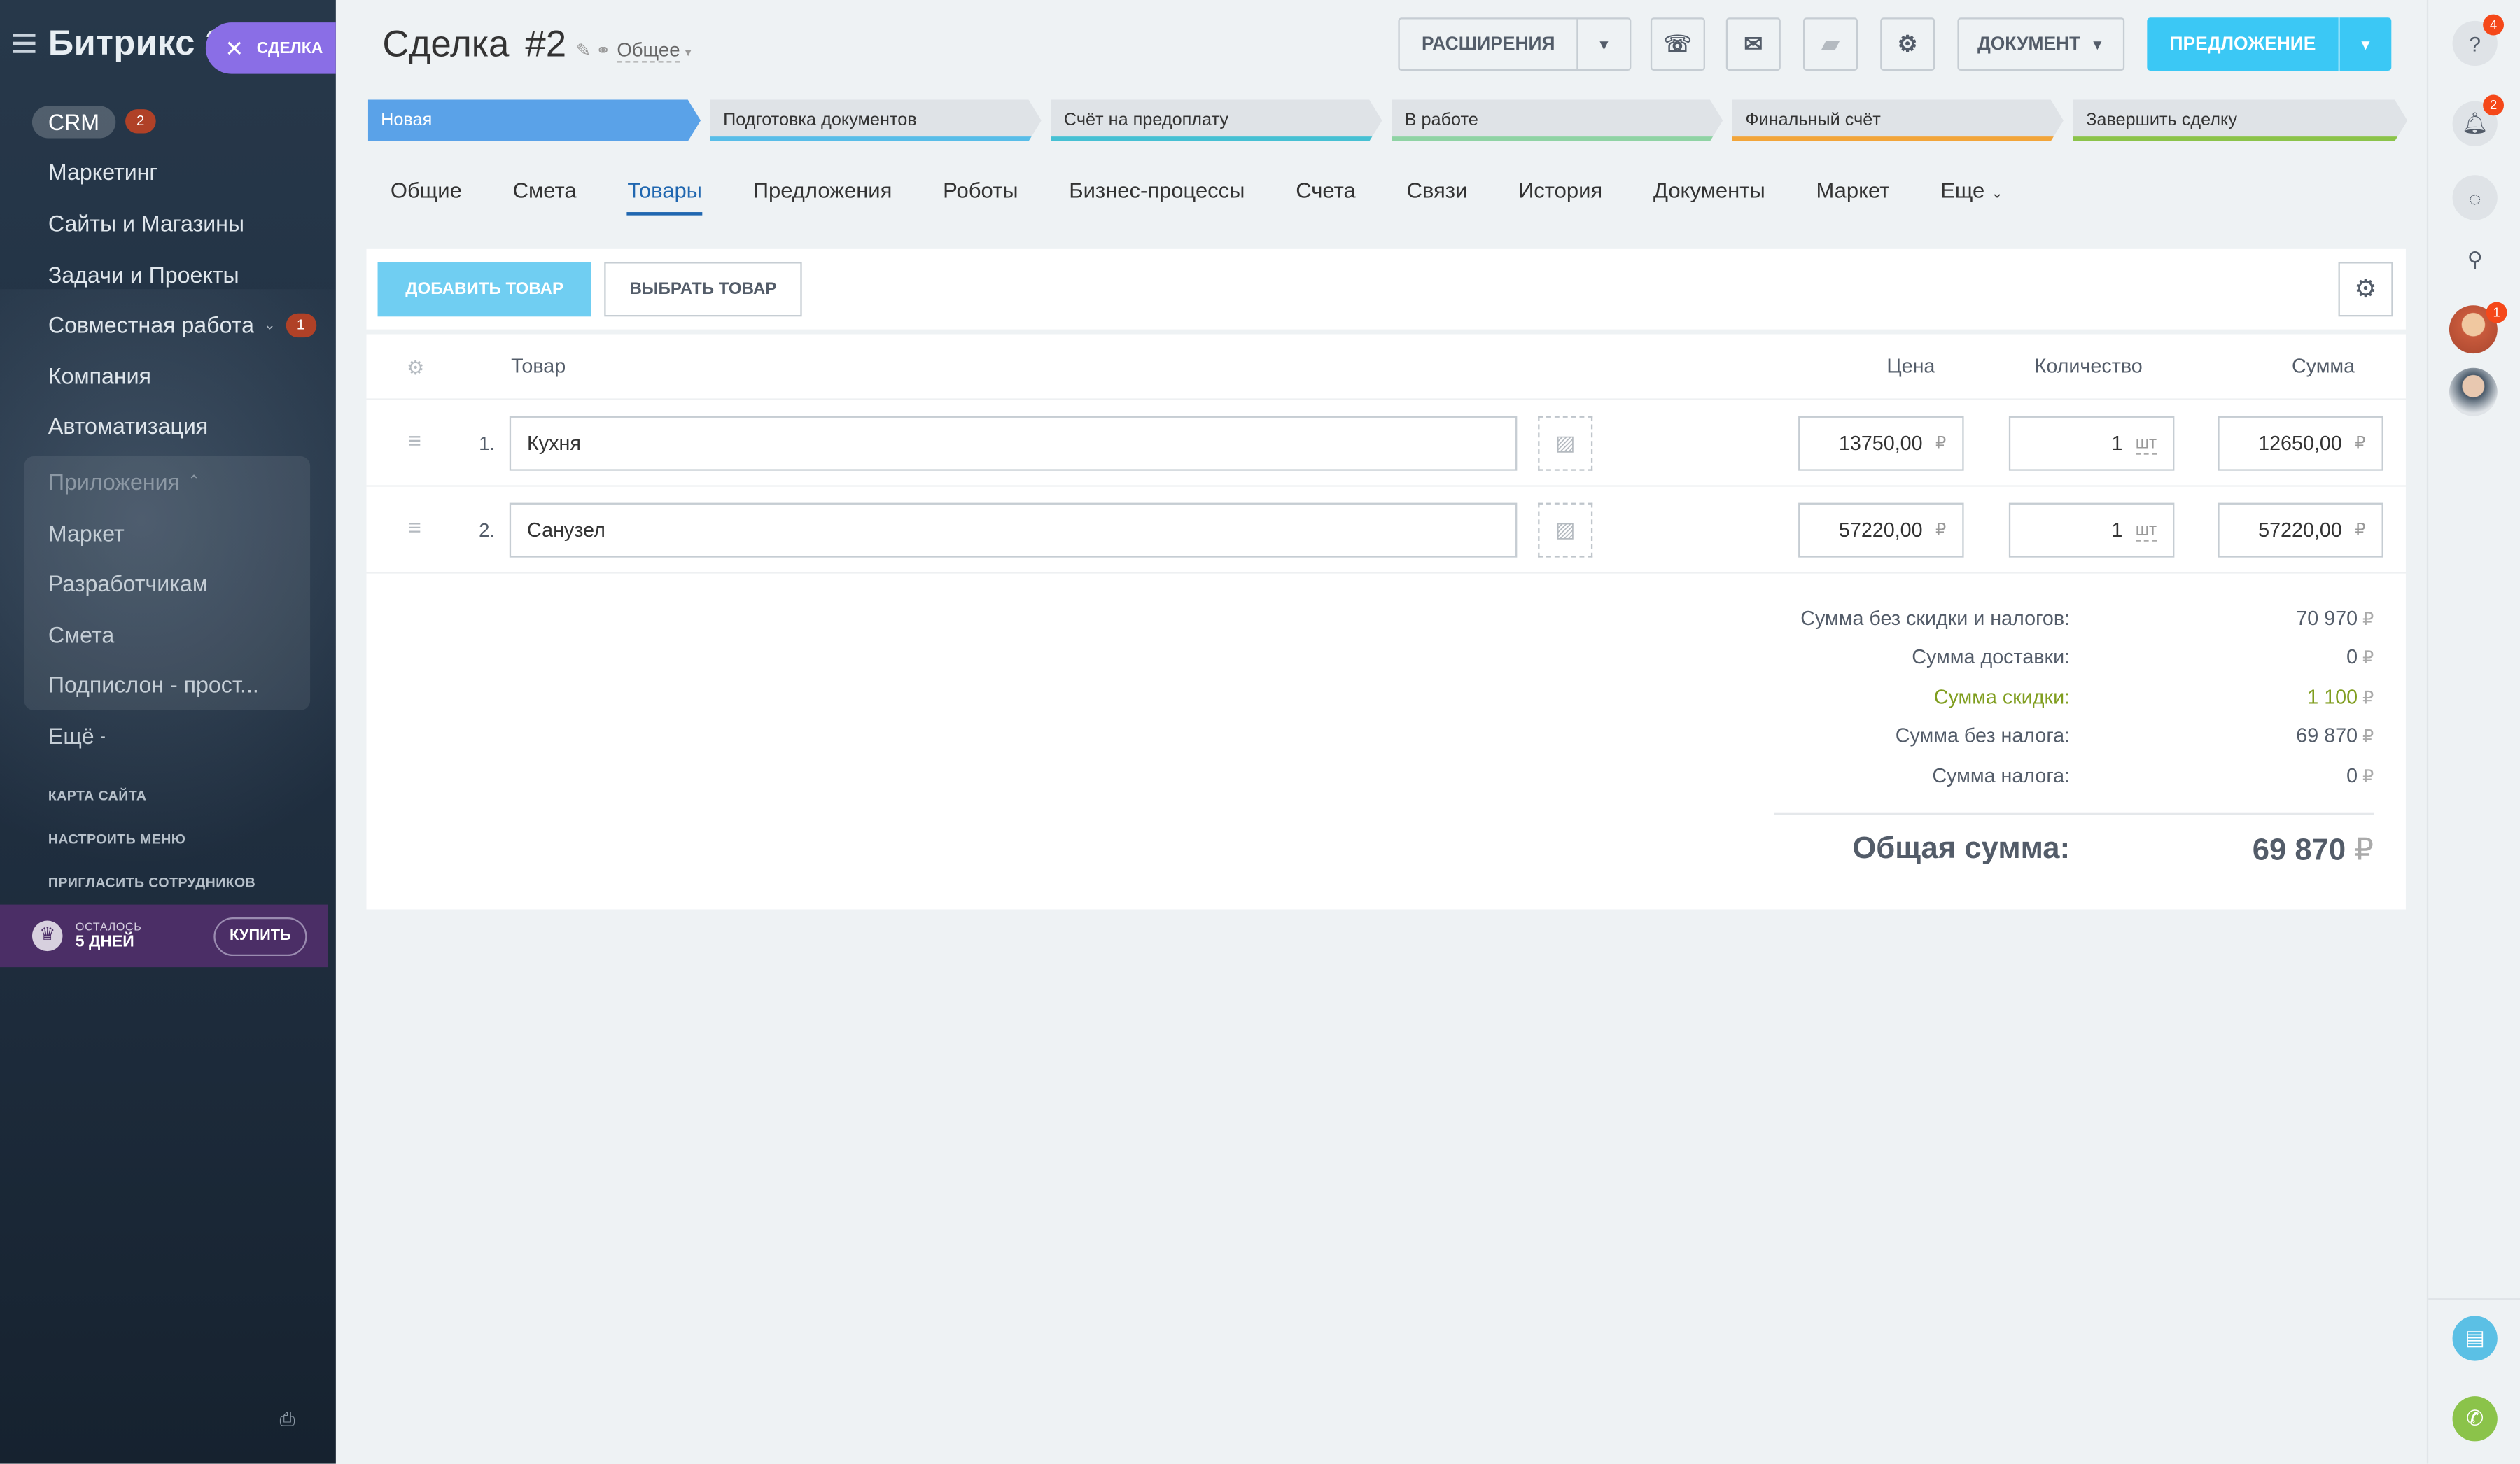 The height and width of the screenshot is (1464, 2520). Describe the element at coordinates (1907, 44) in the screenshot. I see `settings-button: ⚙` at that location.